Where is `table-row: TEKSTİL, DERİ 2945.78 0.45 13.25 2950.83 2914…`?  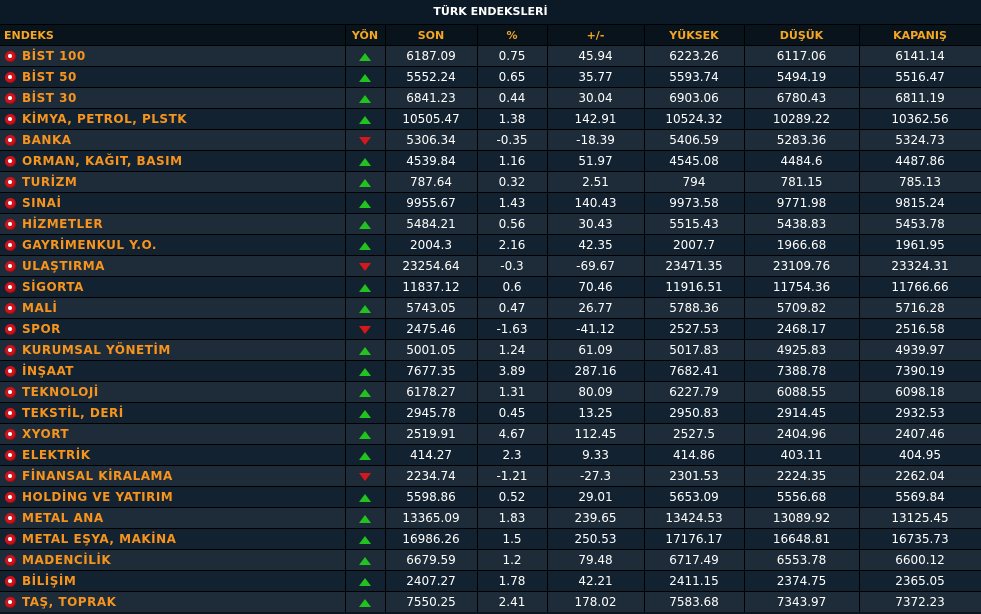
table-row: TEKSTİL, DERİ 2945.78 0.45 13.25 2950.83 2914… is located at coordinates (490, 413).